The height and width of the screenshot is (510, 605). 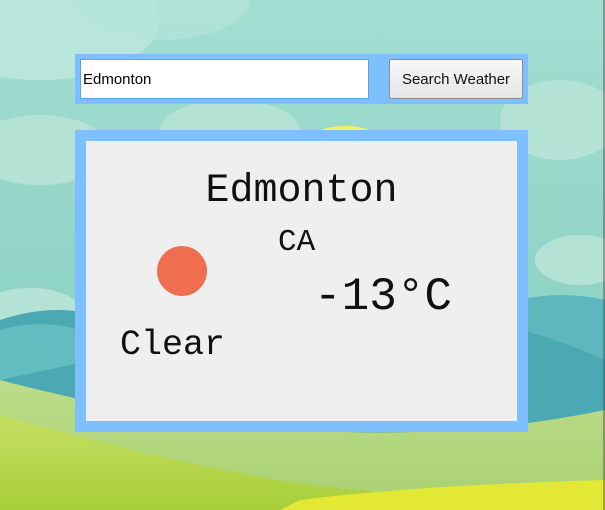 What do you see at coordinates (173, 345) in the screenshot?
I see `weather-condition: Clear` at bounding box center [173, 345].